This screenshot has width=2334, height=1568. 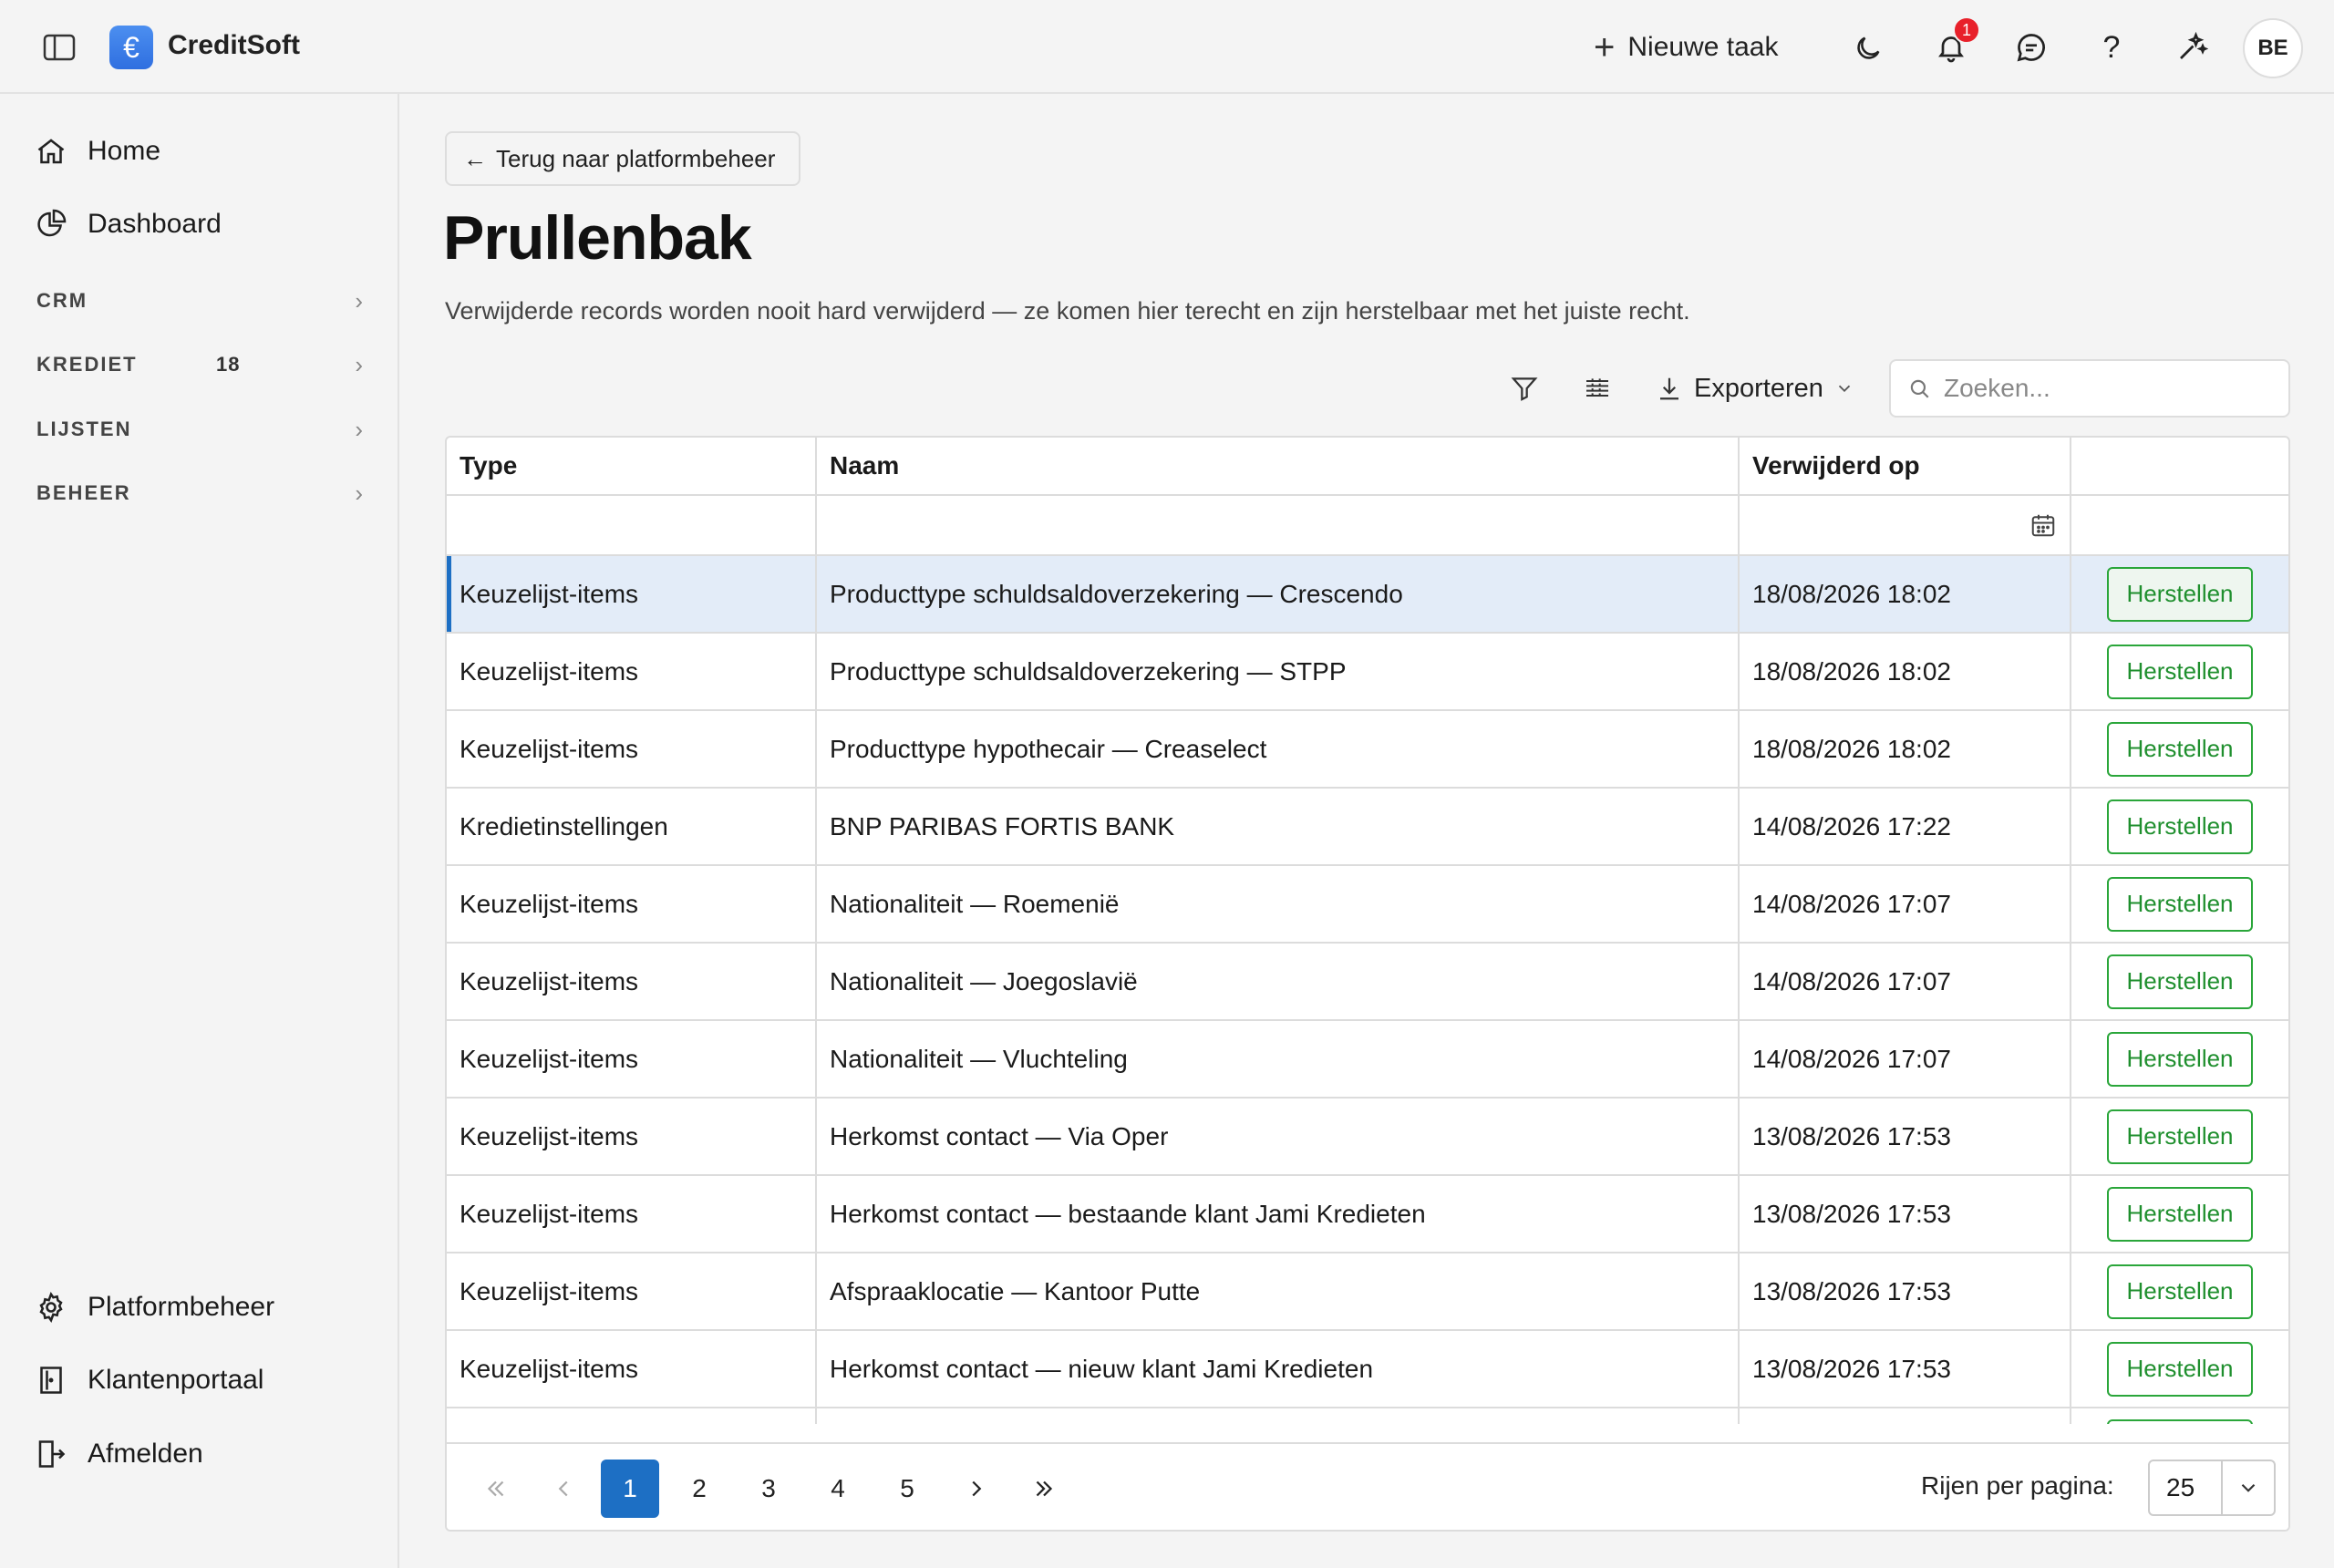 I want to click on calendar-icon, so click(x=2043, y=525).